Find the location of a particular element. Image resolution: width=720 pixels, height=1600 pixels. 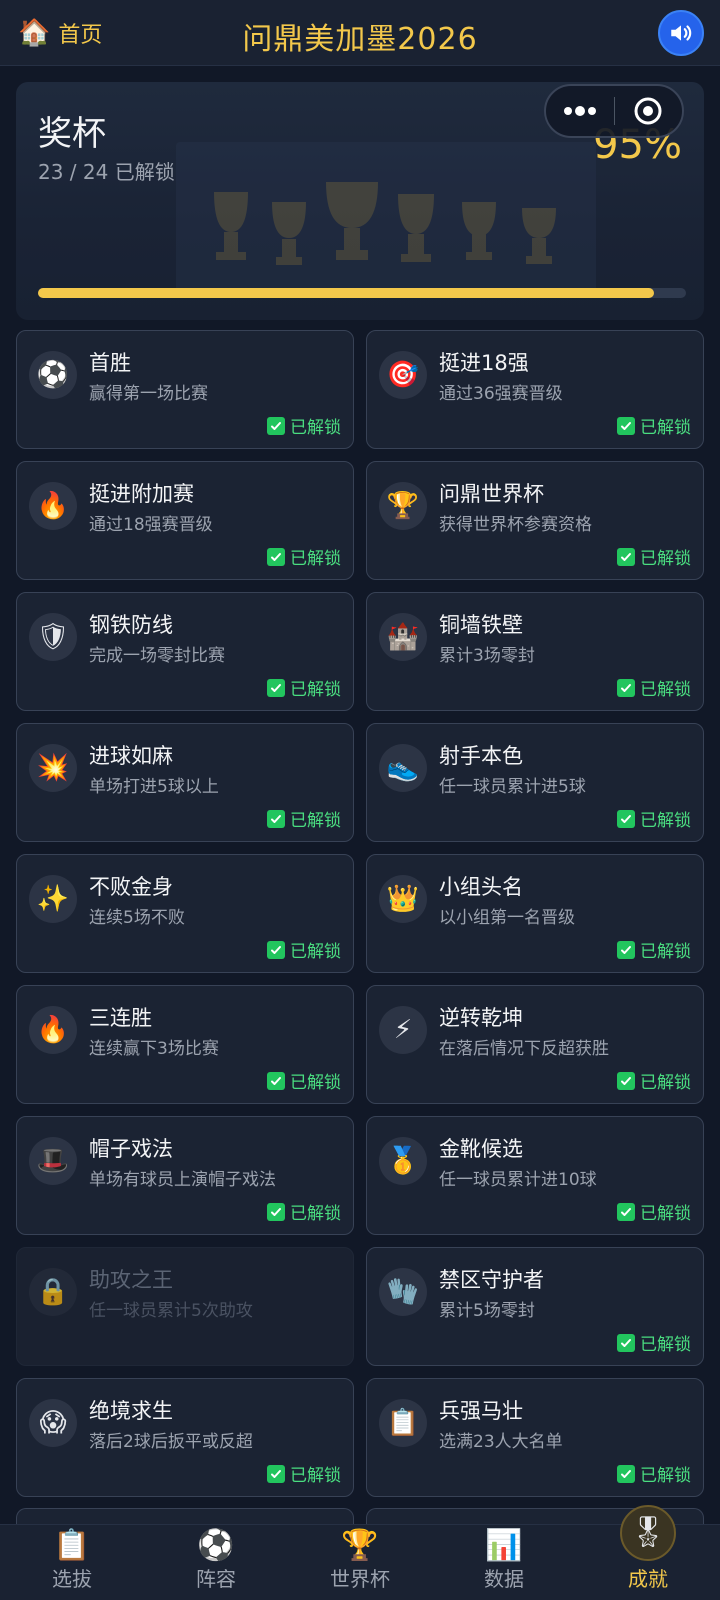

fire-icon: 🔥 is located at coordinates (53, 1030).